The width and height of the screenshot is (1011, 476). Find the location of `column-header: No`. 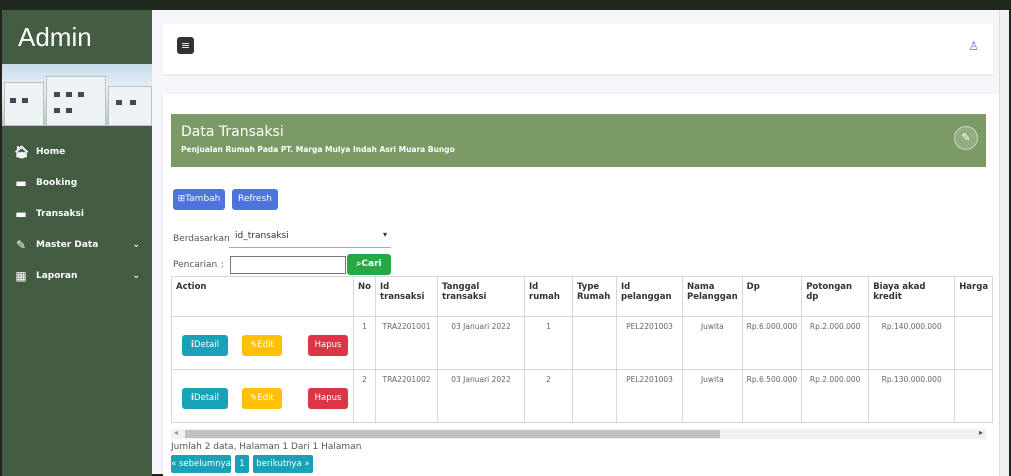

column-header: No is located at coordinates (364, 296).